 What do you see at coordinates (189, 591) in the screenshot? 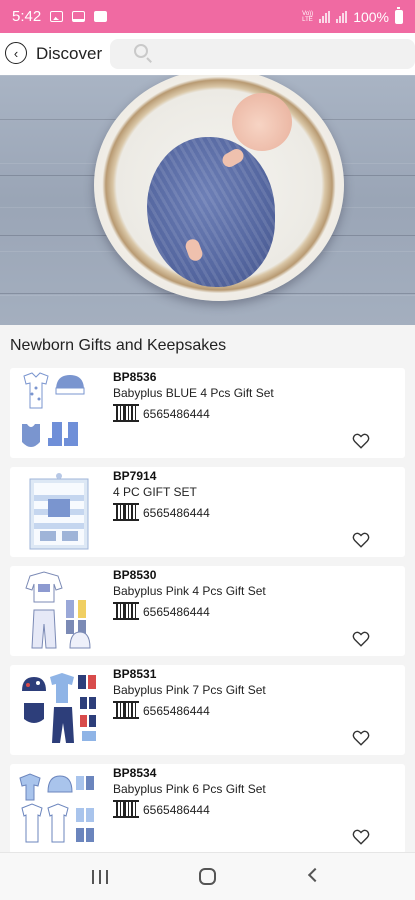
I see `product-name: Babyplus Pink 4 Pcs Gift Set` at bounding box center [189, 591].